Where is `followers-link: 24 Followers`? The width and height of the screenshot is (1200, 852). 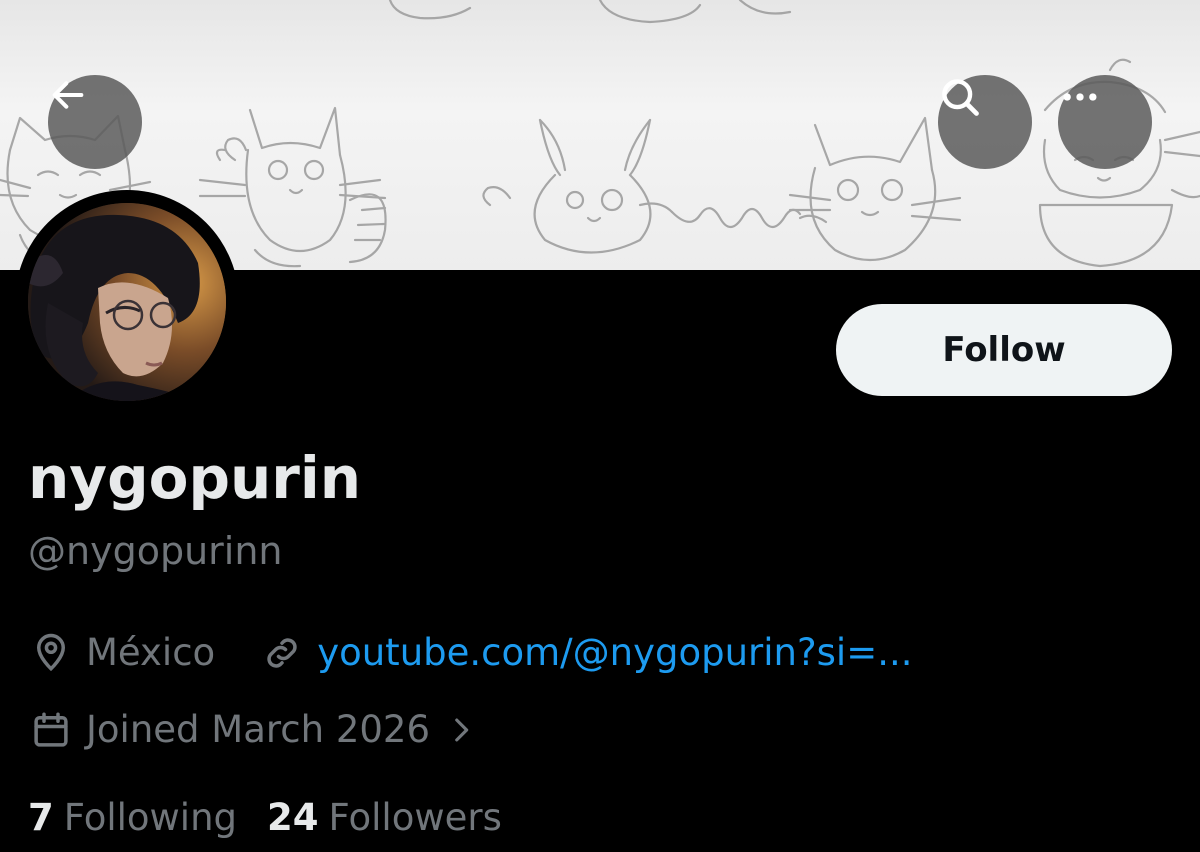 followers-link: 24 Followers is located at coordinates (384, 818).